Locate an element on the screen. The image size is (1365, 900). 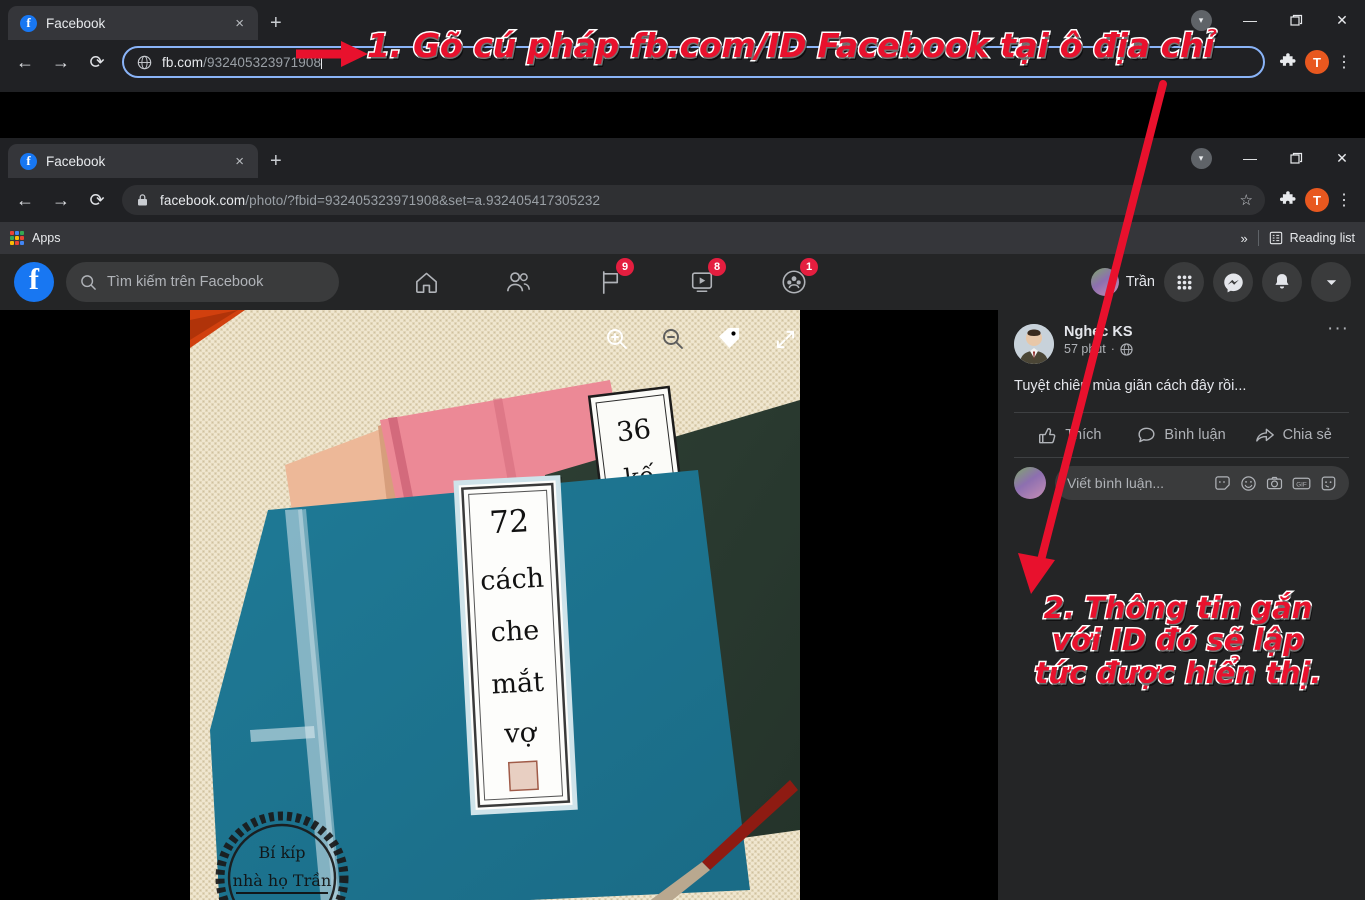
share-label: Chia sẻ is located at coordinates (1307, 435).